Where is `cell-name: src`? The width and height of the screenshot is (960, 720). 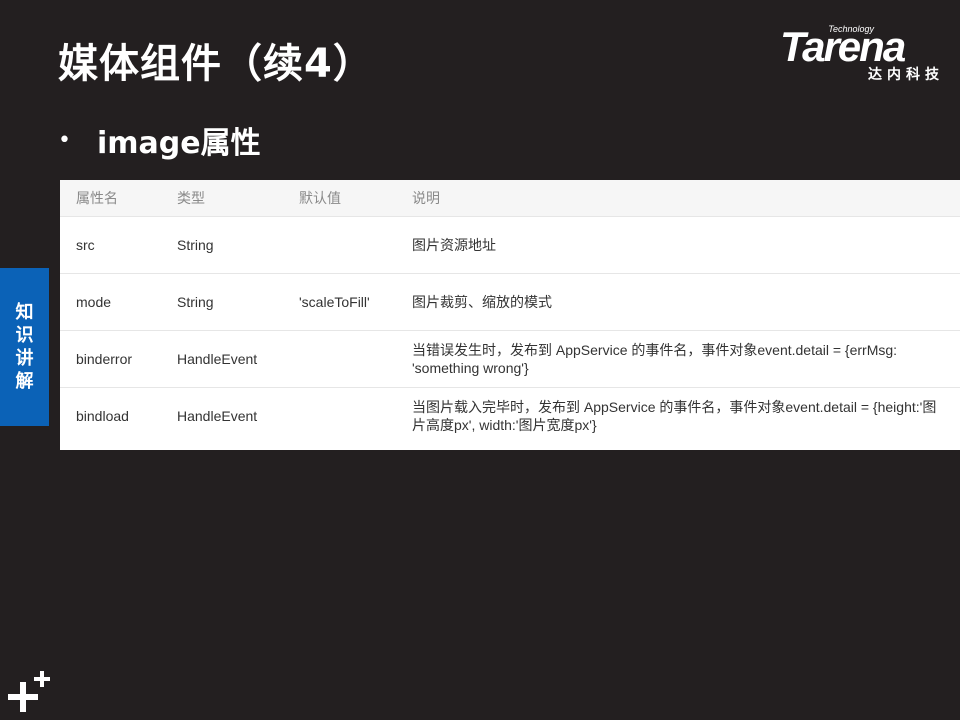
cell-name: src is located at coordinates (110, 245).